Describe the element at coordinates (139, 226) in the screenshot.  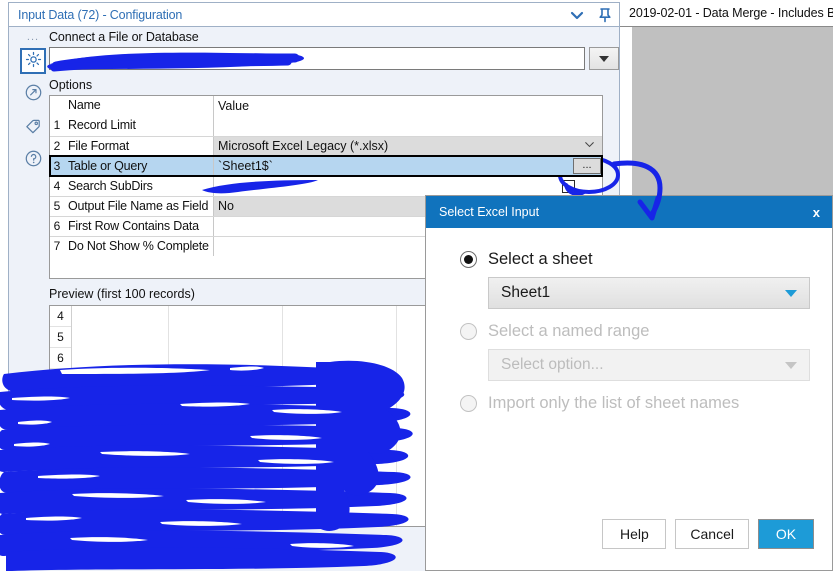
I see `row-name: First Row Contains Data` at that location.